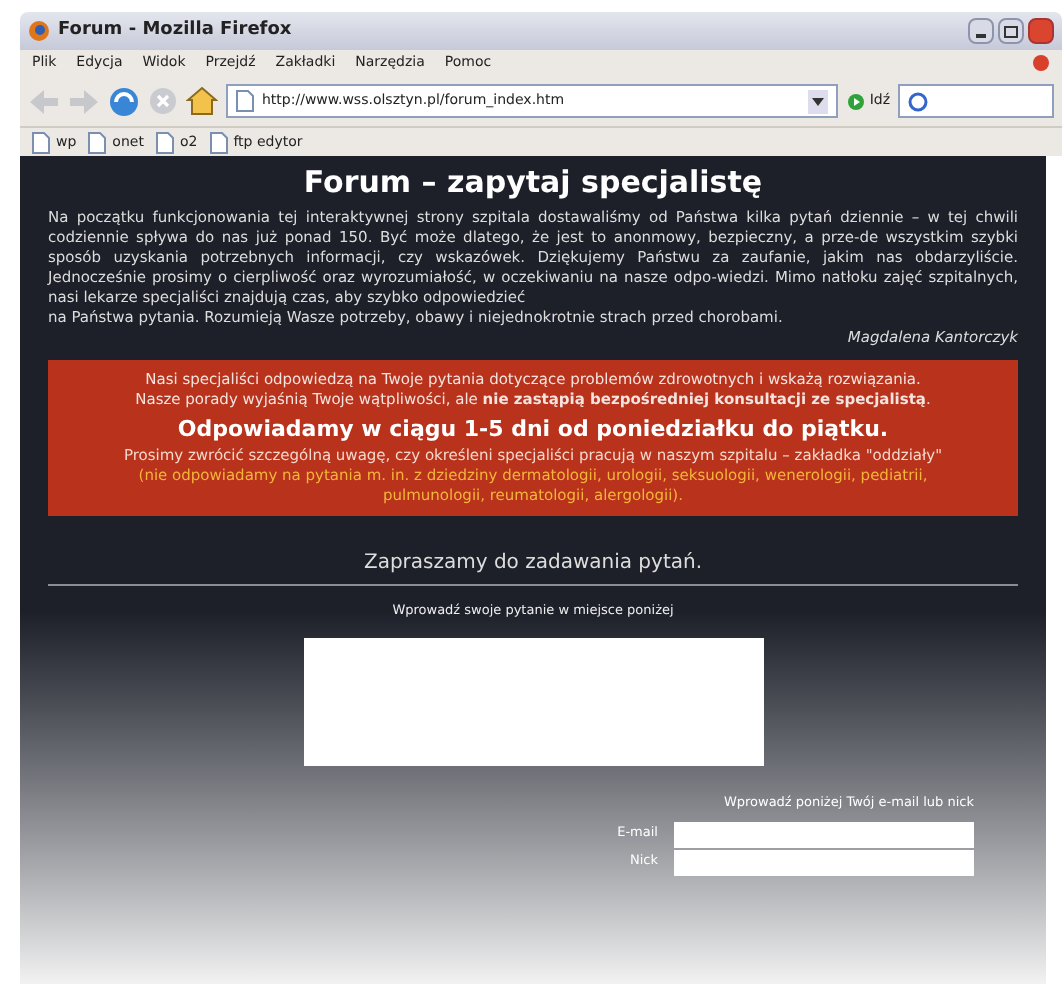 The image size is (1062, 984). I want to click on home-icon, so click(202, 101).